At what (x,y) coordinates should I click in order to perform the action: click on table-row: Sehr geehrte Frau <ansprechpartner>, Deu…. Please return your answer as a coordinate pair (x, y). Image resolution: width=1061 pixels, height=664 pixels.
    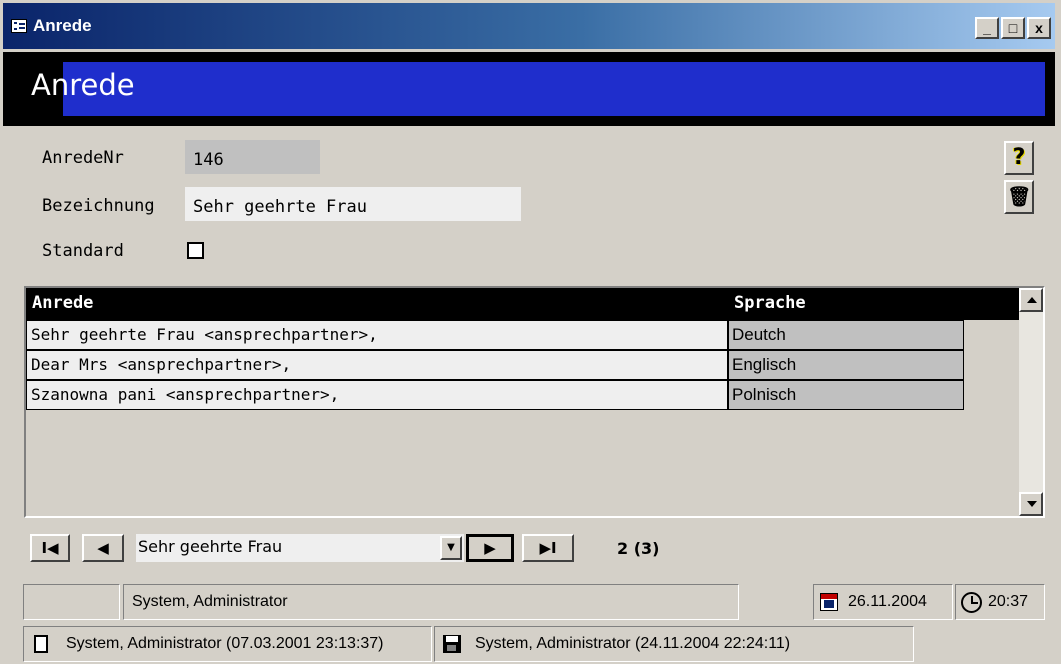
    Looking at the image, I should click on (495, 335).